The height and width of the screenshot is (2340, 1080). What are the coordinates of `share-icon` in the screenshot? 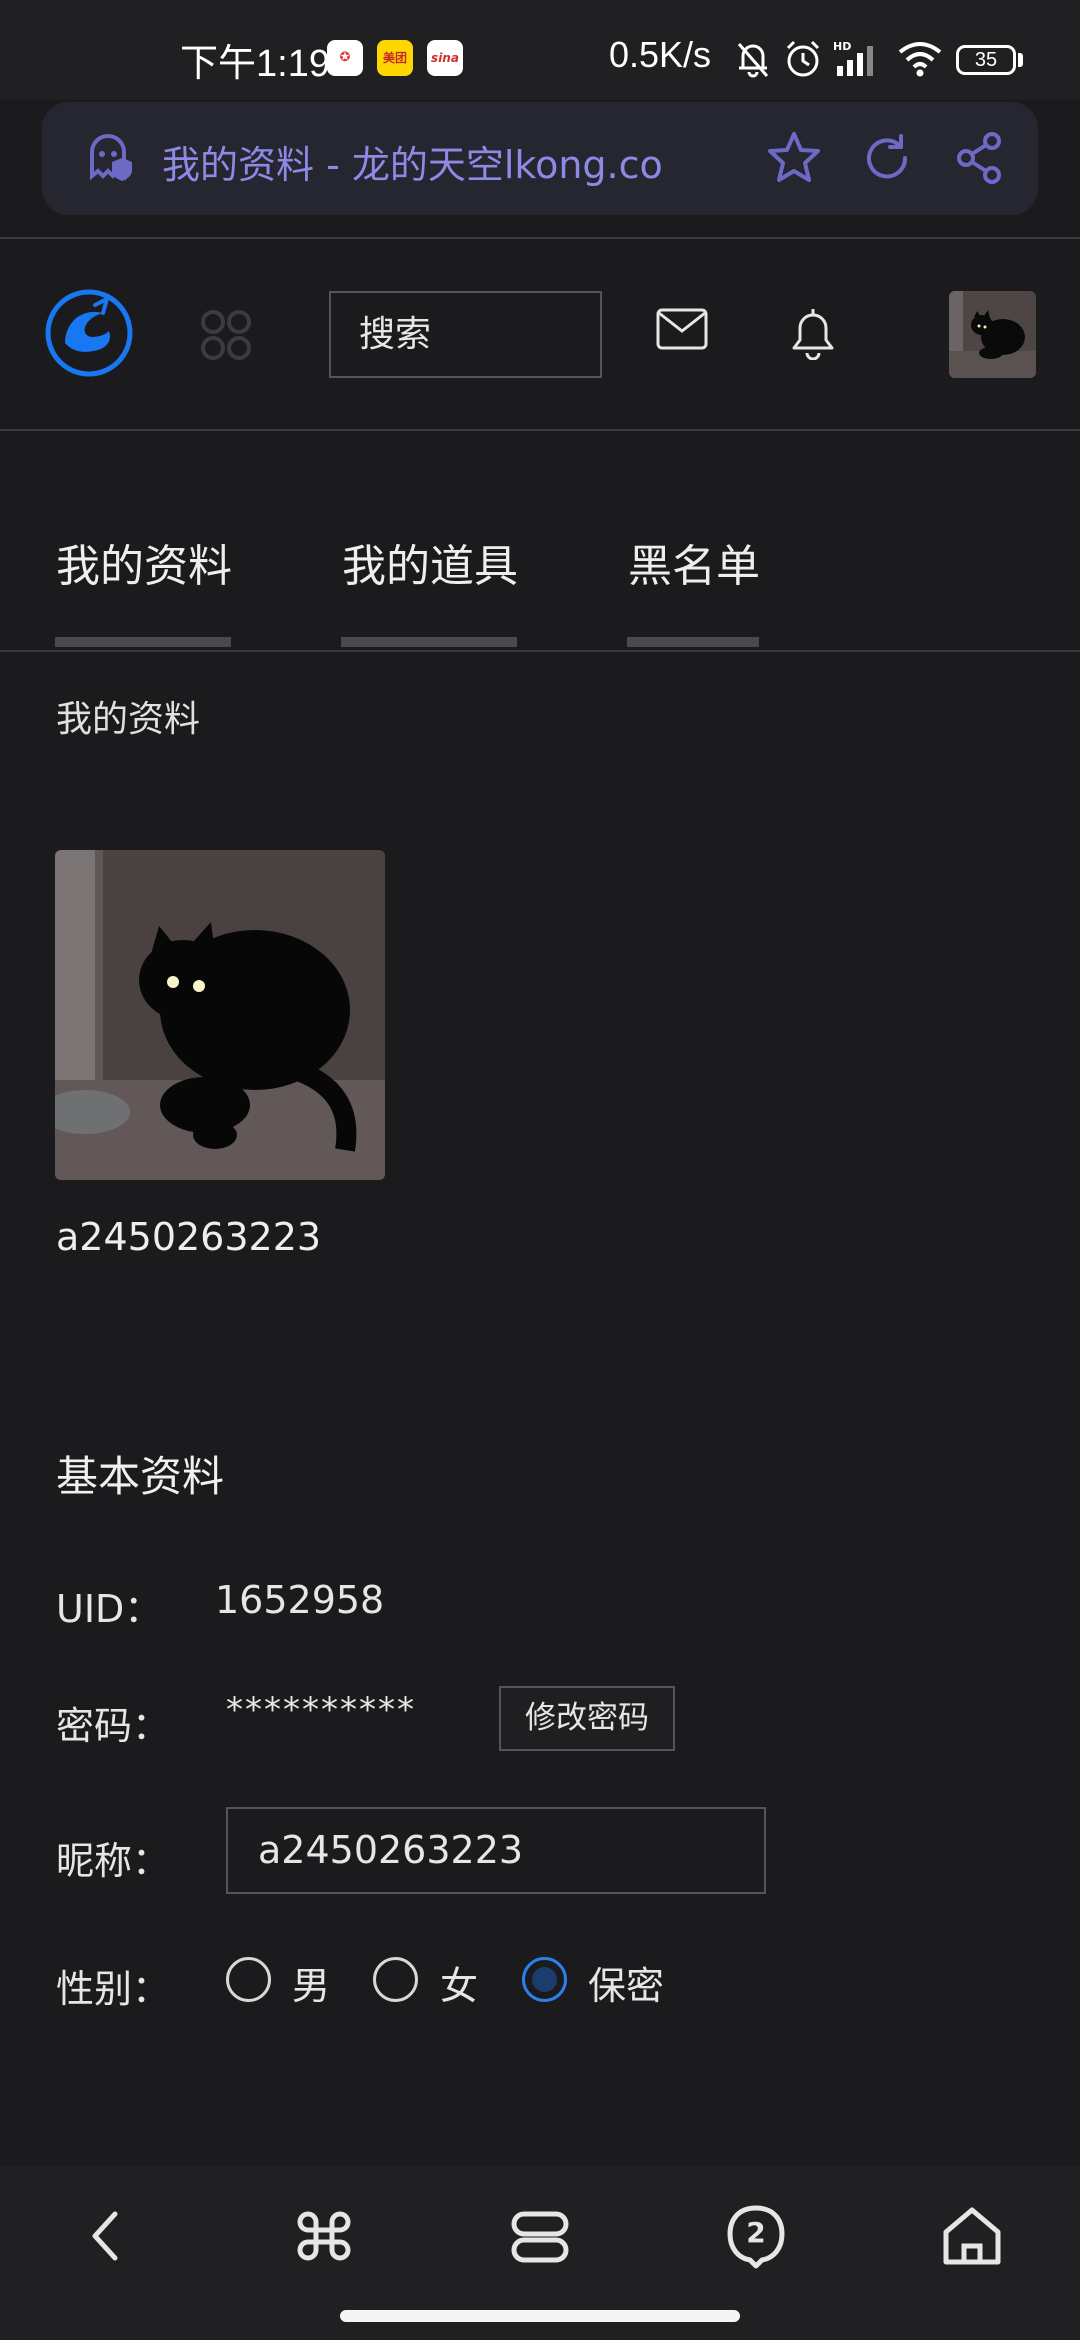 It's located at (980, 158).